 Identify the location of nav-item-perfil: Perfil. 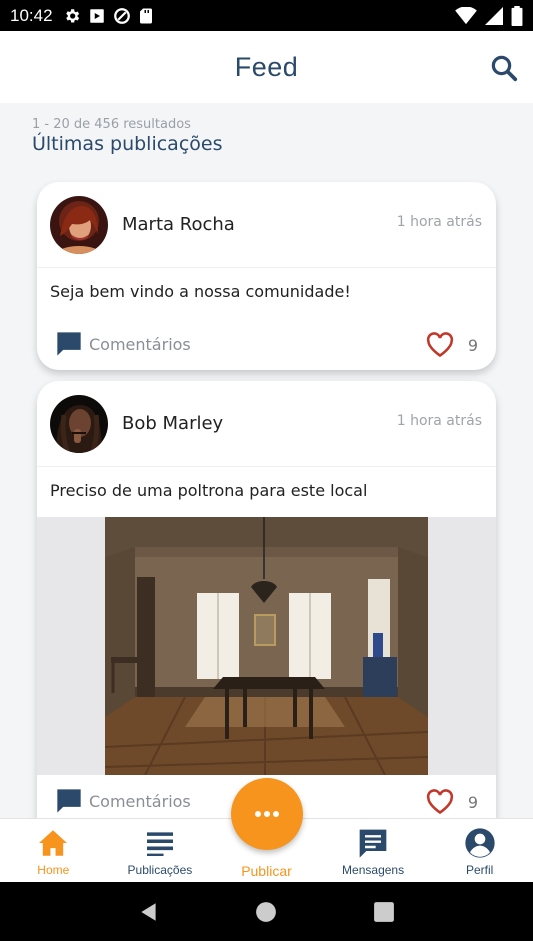
(479, 850).